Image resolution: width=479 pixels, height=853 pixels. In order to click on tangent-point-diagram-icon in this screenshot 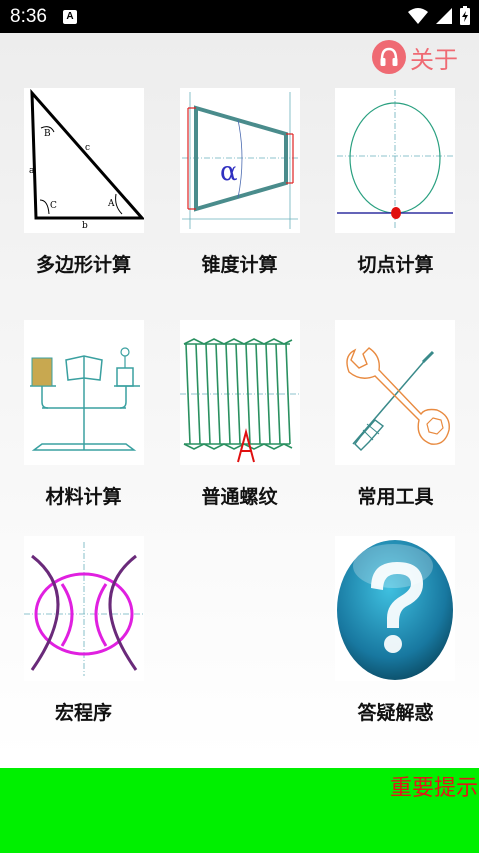, I will do `click(395, 160)`.